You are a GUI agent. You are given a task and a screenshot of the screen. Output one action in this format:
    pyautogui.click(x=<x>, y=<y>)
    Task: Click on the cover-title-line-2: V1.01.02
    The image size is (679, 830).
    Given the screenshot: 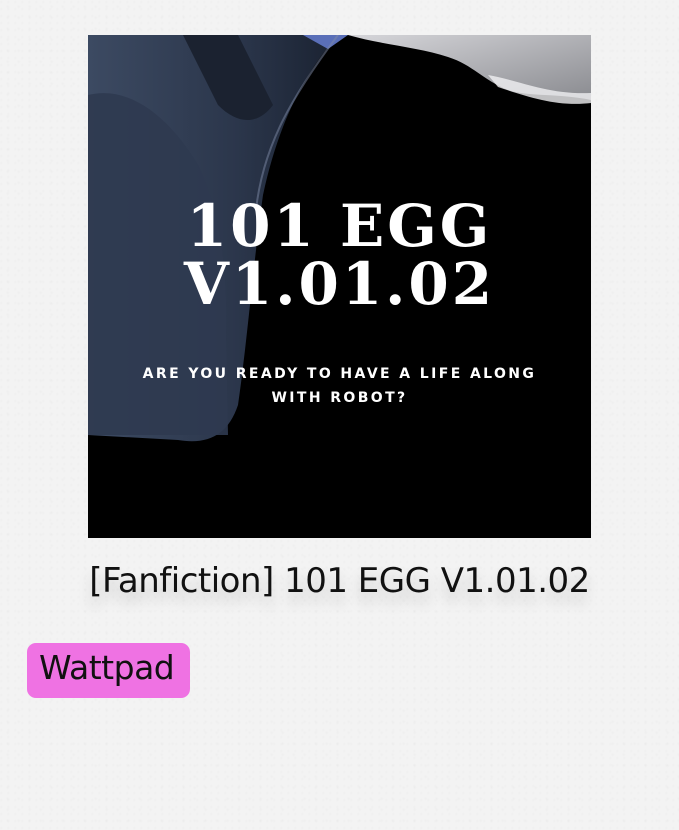 What is the action you would take?
    pyautogui.click(x=339, y=284)
    